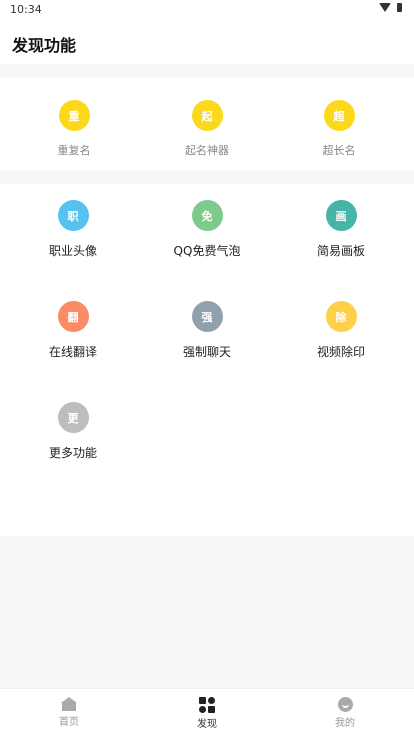  I want to click on tool-label: 起名神器, so click(207, 150).